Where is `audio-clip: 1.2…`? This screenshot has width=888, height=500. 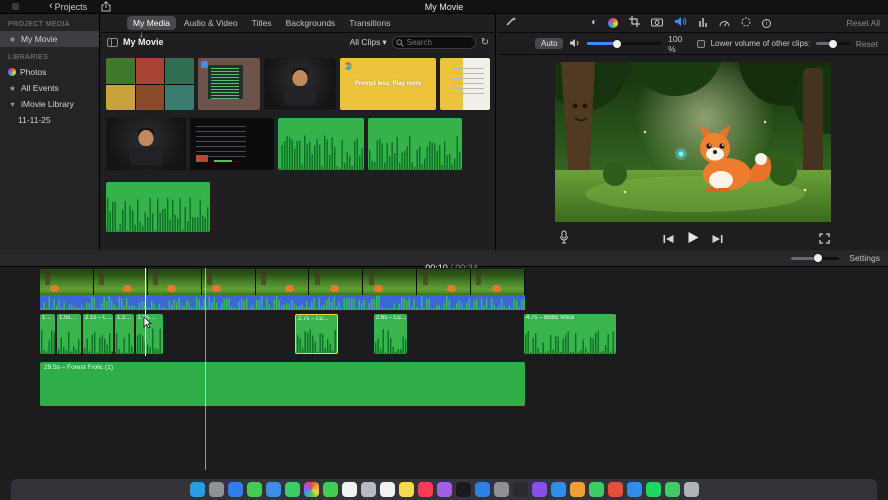
audio-clip: 1.2… is located at coordinates (124, 334).